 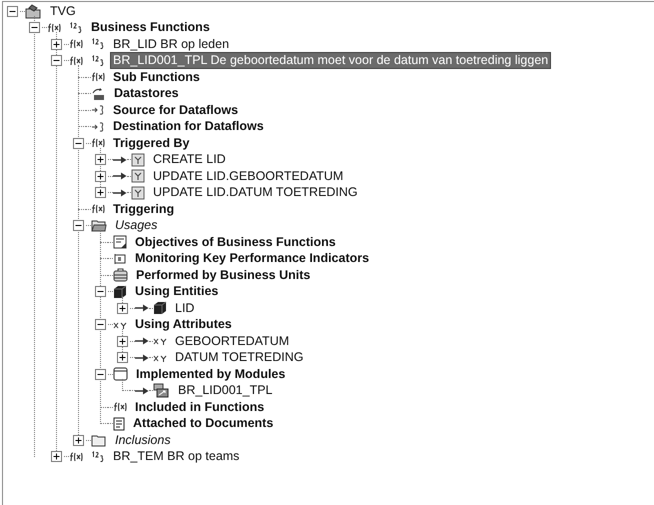 I want to click on tree-item: BR_LID001_TPL De geboortedatum moet voor de datum van toetreding liggen, so click(x=331, y=61).